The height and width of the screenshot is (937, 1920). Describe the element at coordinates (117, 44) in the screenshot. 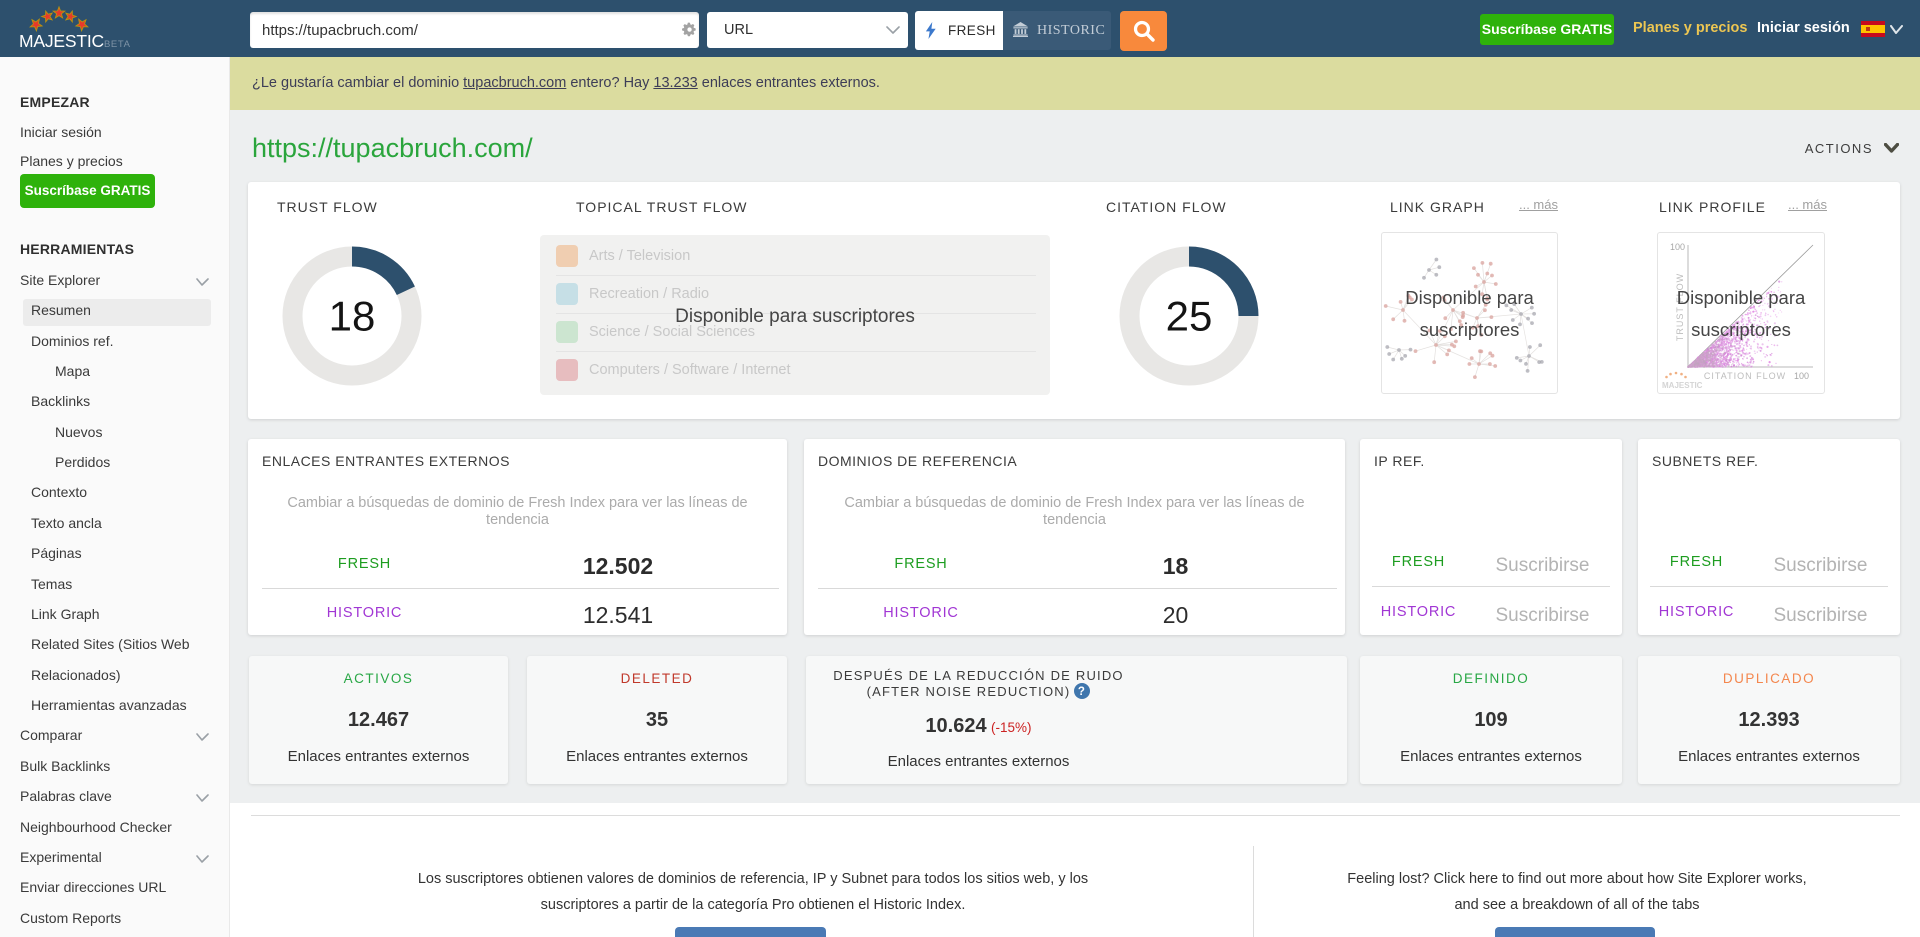

I see `svg-text: BETA` at that location.